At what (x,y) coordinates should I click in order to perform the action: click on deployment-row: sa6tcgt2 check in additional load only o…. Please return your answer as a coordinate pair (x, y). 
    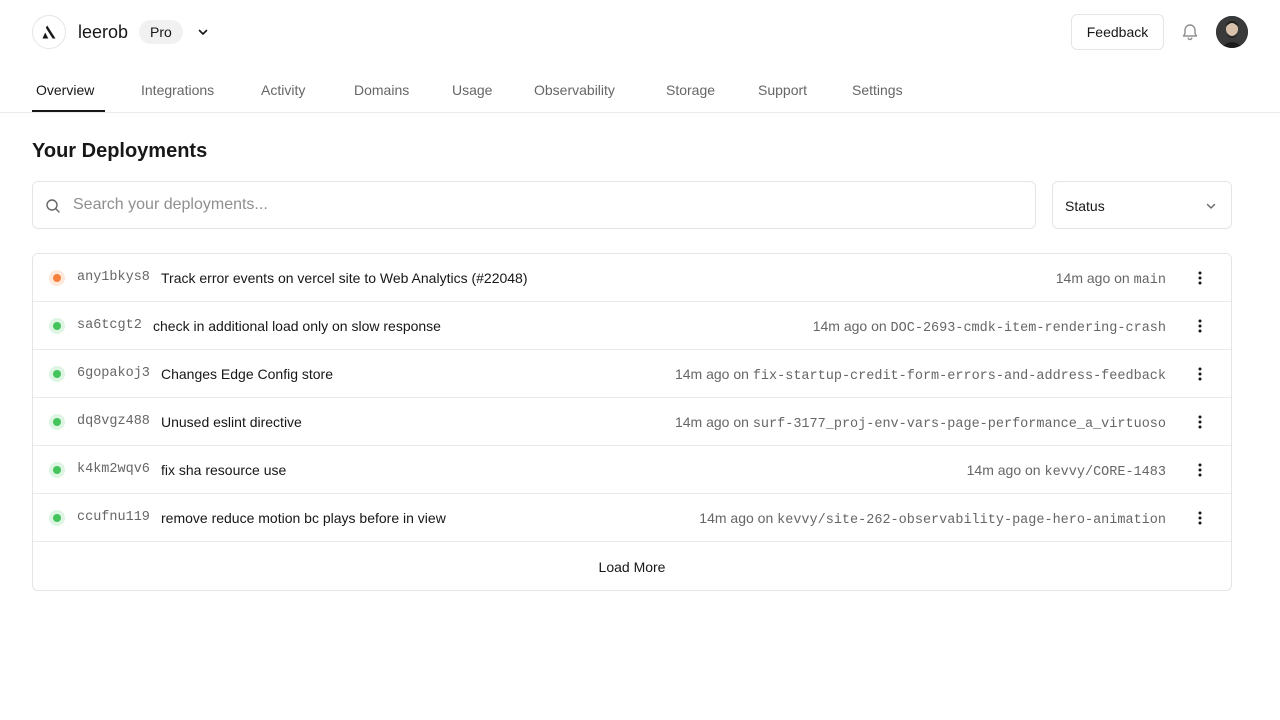
    Looking at the image, I should click on (632, 326).